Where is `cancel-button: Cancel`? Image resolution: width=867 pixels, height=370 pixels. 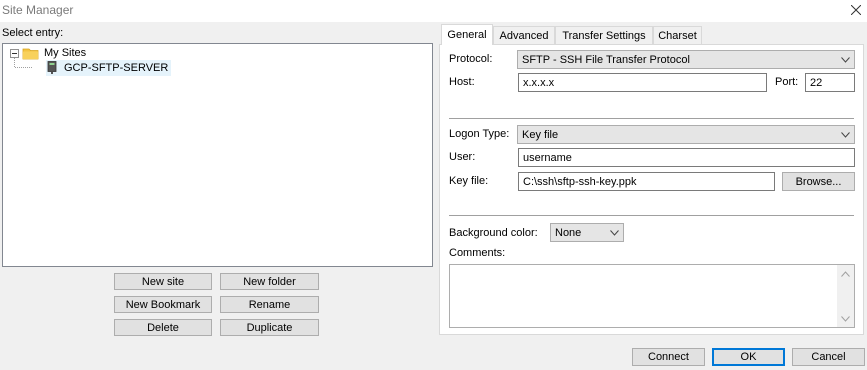 cancel-button: Cancel is located at coordinates (828, 357).